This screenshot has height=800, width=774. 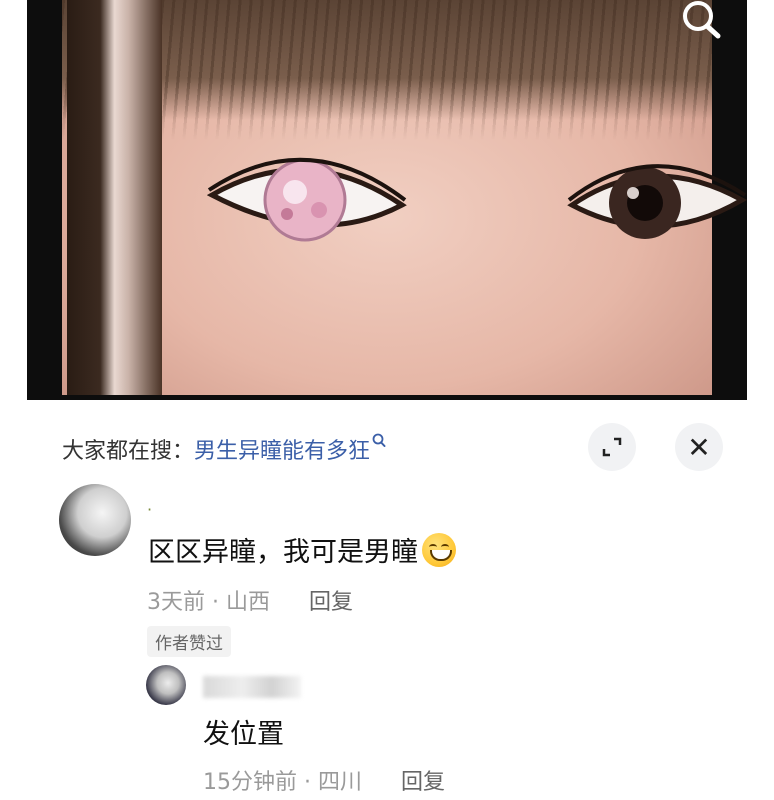 I want to click on reply-time: 15分钟前, so click(x=250, y=782).